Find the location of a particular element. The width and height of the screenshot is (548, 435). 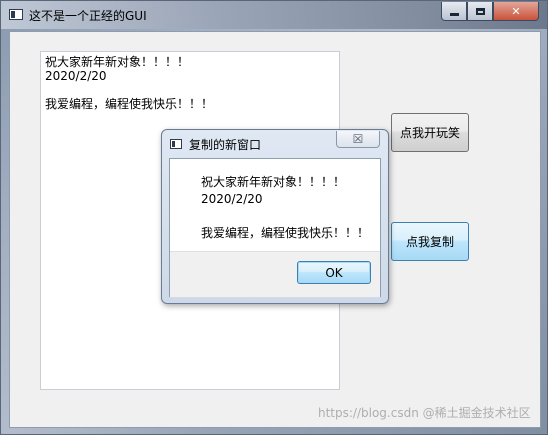

ok-button: OK is located at coordinates (334, 272).